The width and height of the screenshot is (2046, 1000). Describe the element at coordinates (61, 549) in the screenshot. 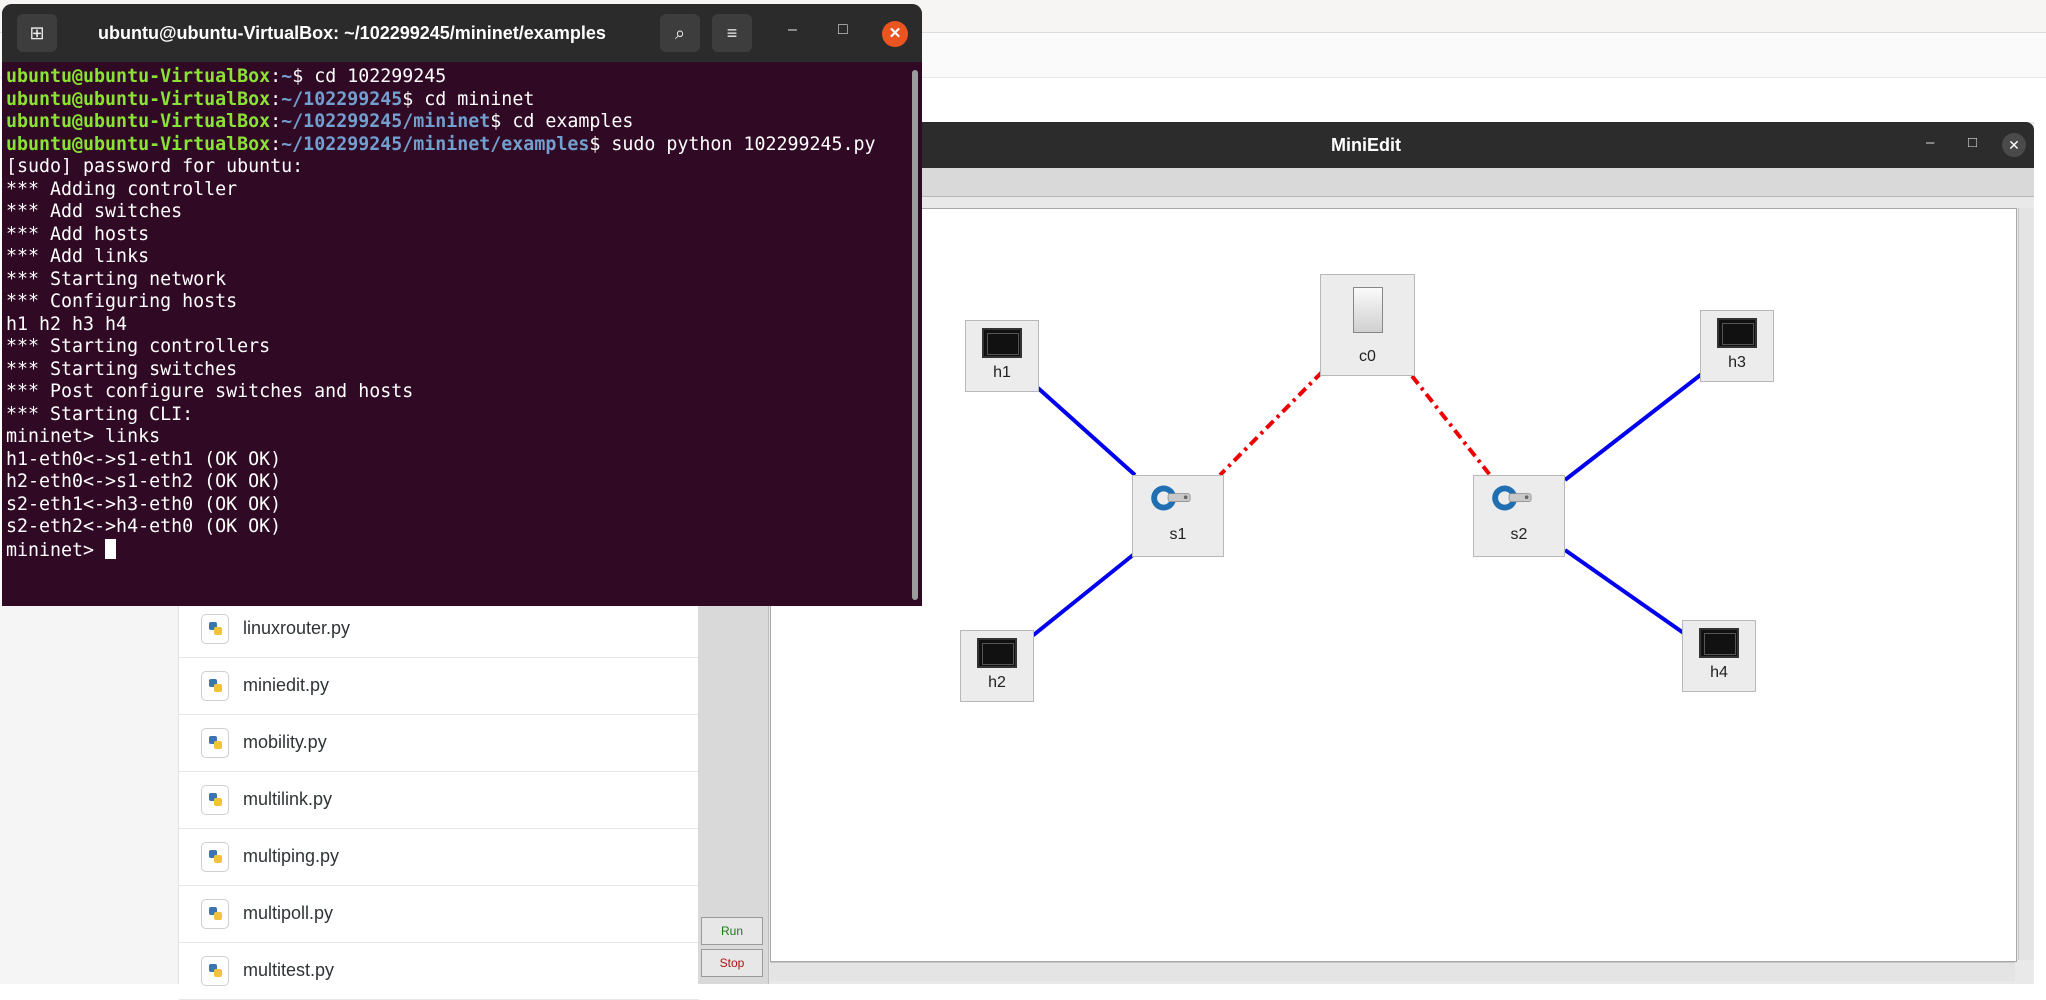

I see `final-prompt: mininet>` at that location.